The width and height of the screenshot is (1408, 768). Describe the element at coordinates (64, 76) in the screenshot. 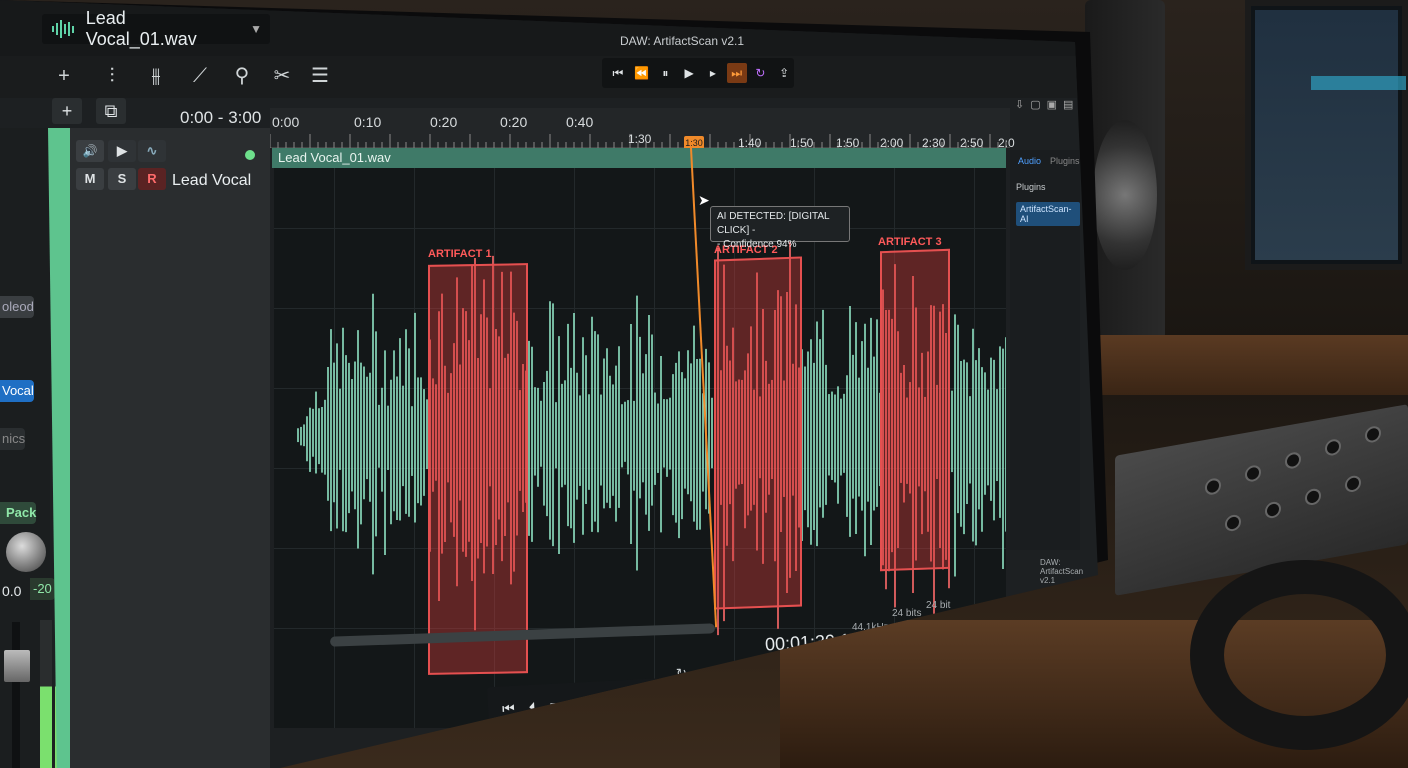

I see `plus-icon: +` at that location.